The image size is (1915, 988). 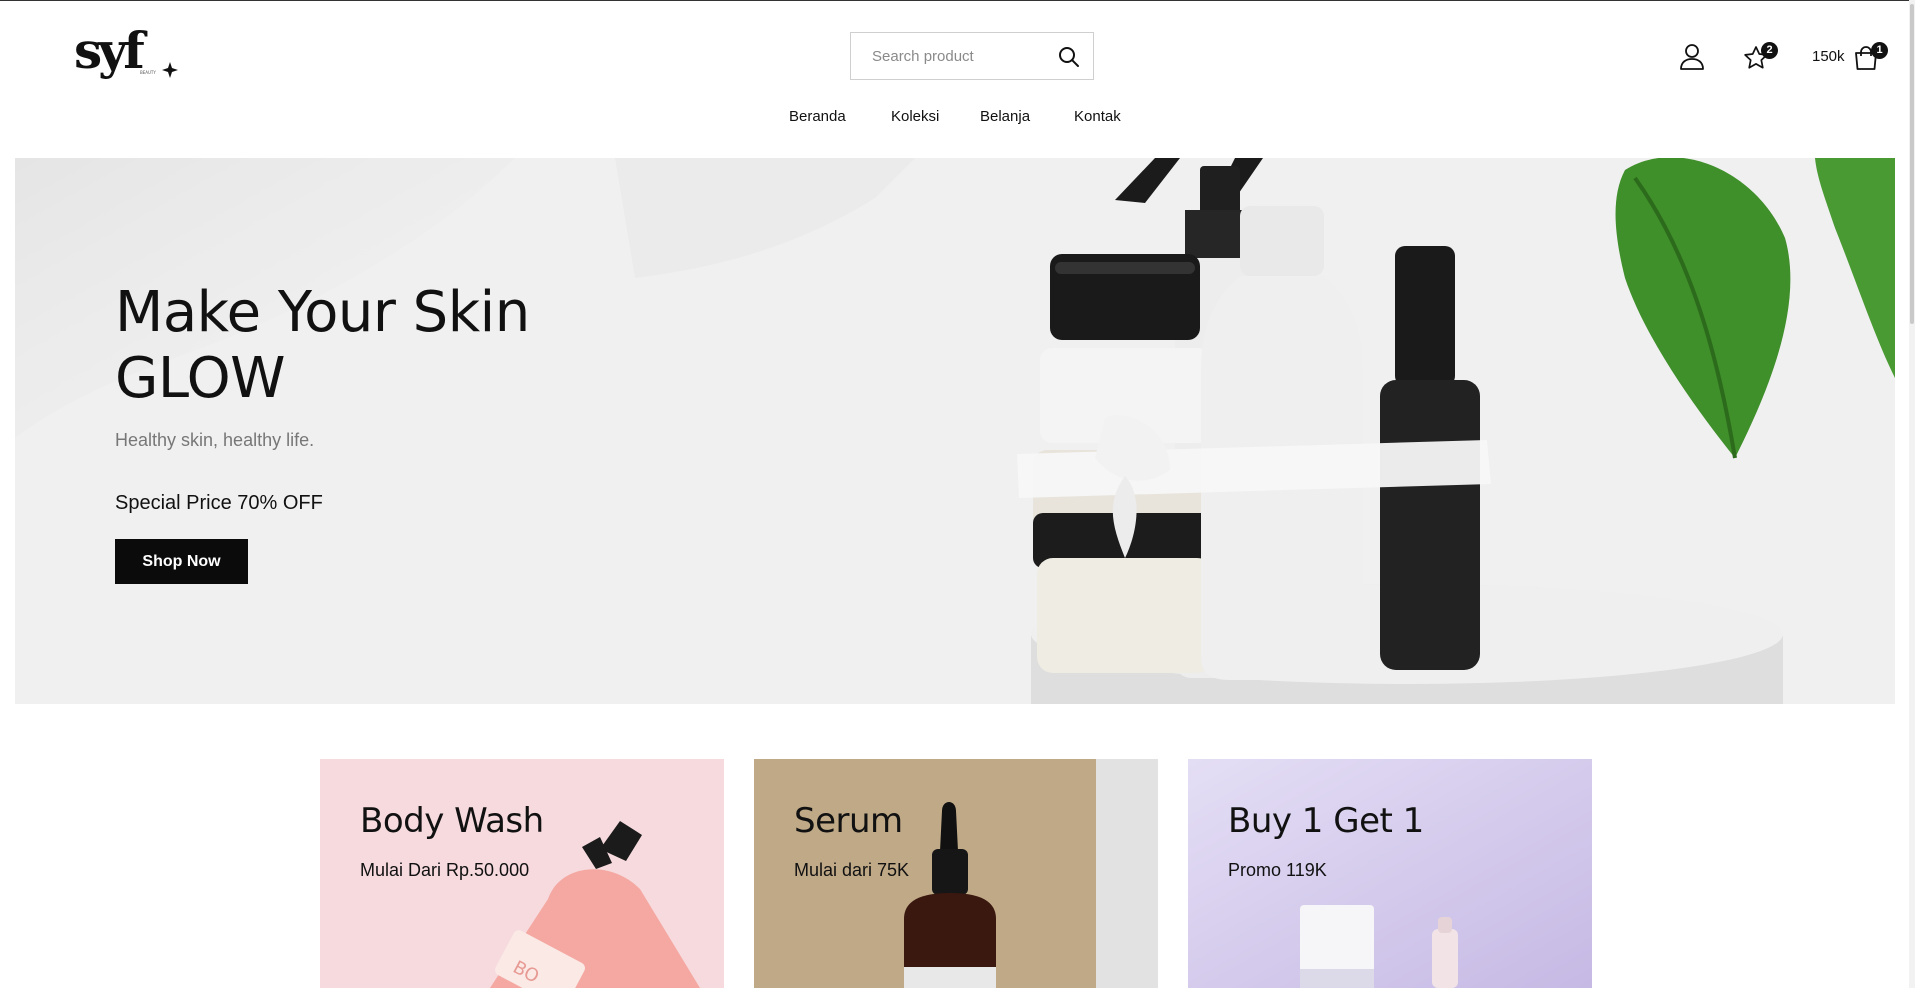 I want to click on nav-link-belanja: Belanja, so click(x=1005, y=116).